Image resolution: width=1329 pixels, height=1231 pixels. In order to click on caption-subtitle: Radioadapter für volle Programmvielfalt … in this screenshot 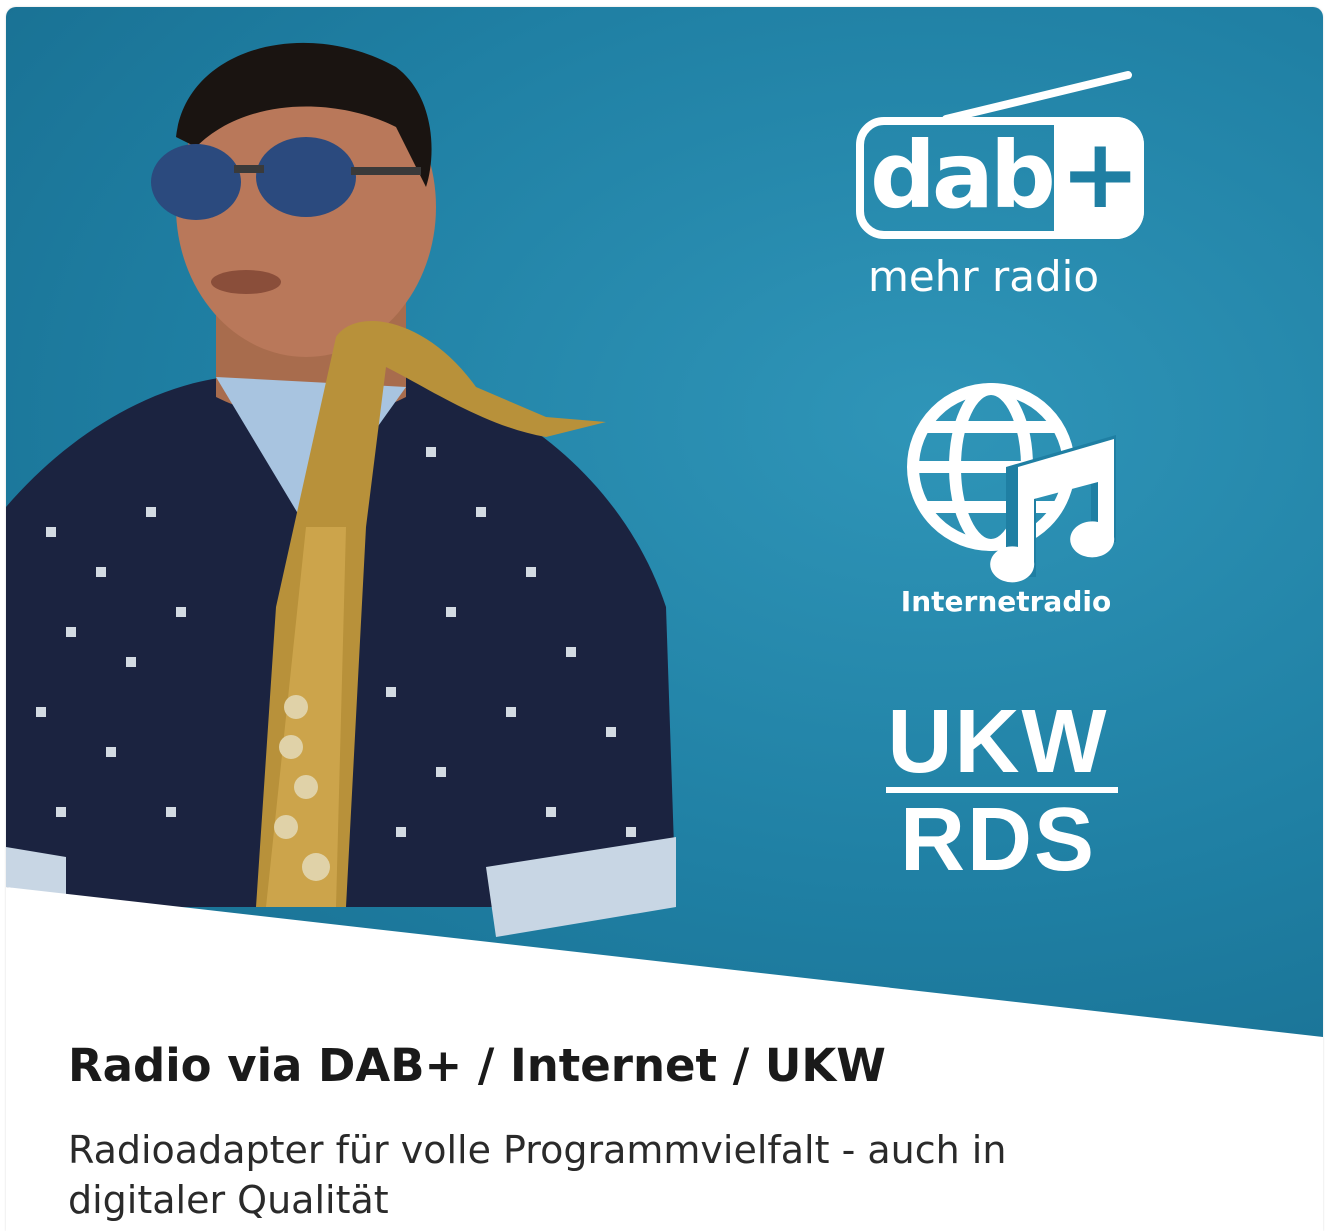, I will do `click(537, 1175)`.